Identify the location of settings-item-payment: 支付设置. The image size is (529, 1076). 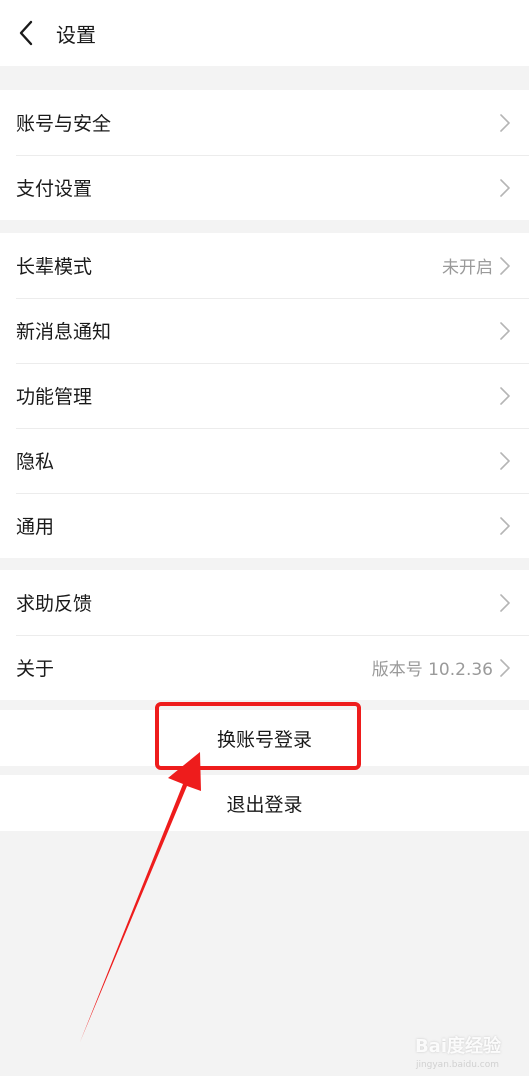
(264, 187).